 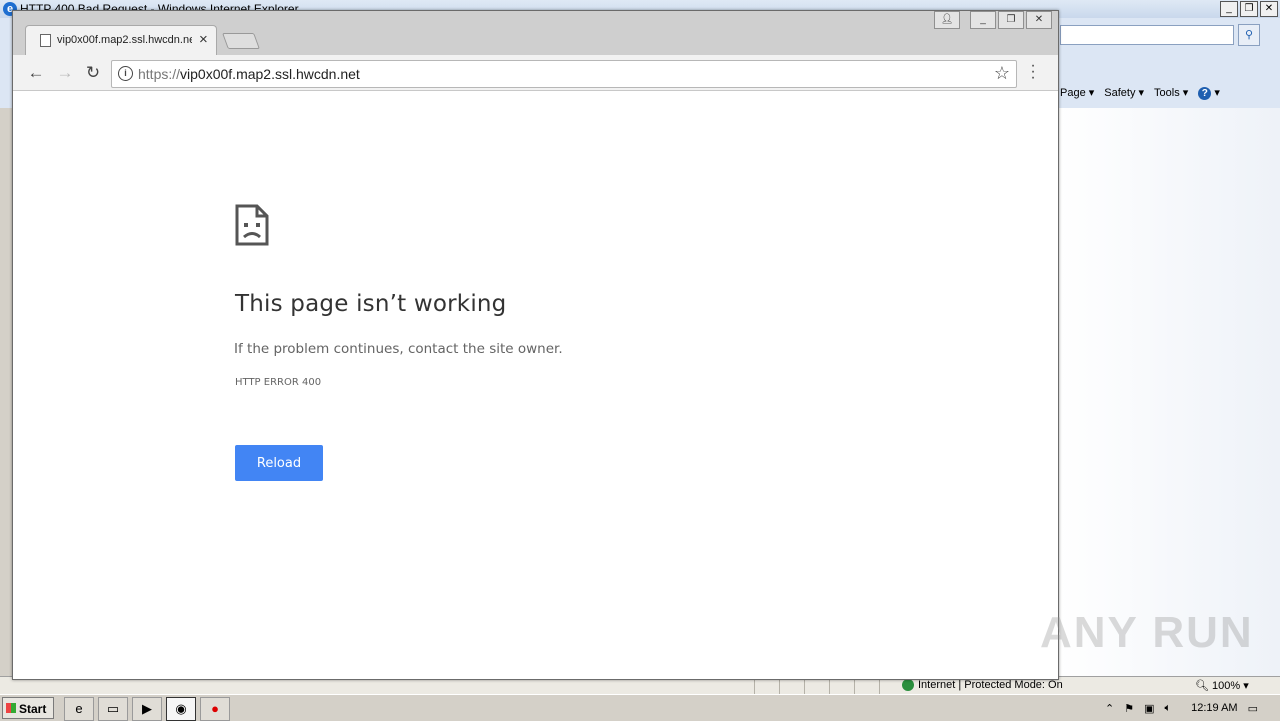 What do you see at coordinates (908, 685) in the screenshot?
I see `globe-icon` at bounding box center [908, 685].